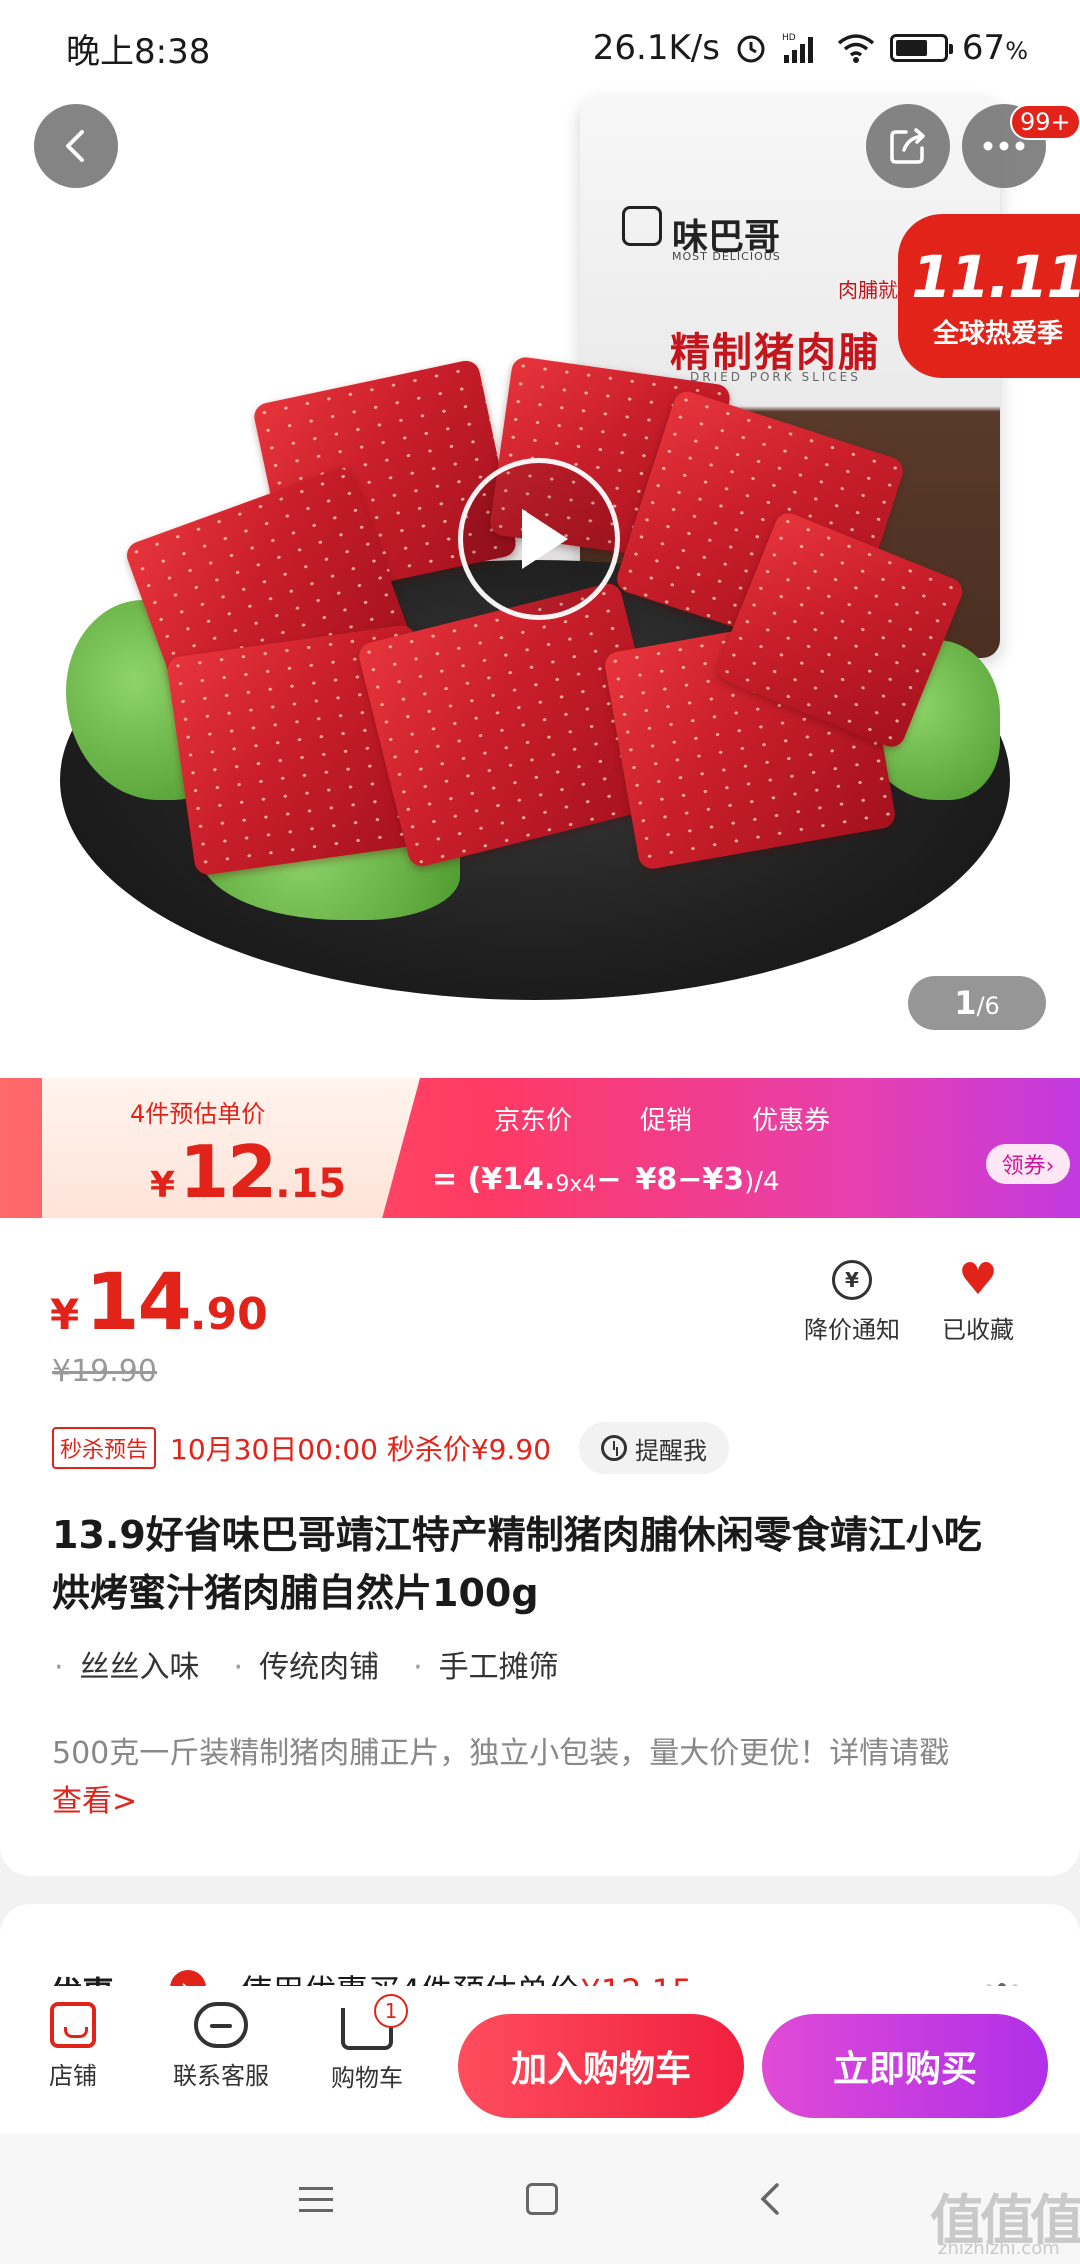  Describe the element at coordinates (726, 256) in the screenshot. I see `bag-brand-sub-text: MOST DELICIOUS` at that location.